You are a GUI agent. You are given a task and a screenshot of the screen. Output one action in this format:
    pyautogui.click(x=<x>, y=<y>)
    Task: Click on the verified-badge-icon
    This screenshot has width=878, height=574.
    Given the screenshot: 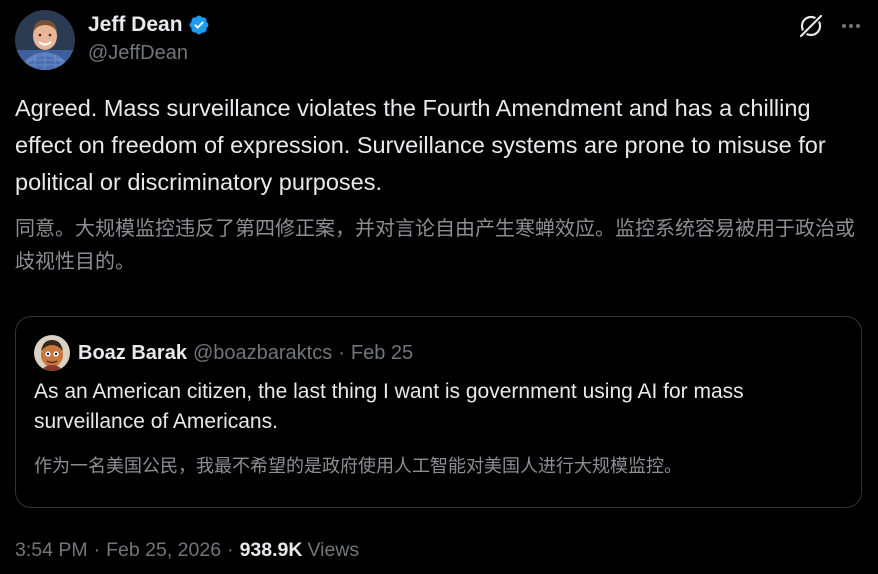 What is the action you would take?
    pyautogui.click(x=199, y=25)
    